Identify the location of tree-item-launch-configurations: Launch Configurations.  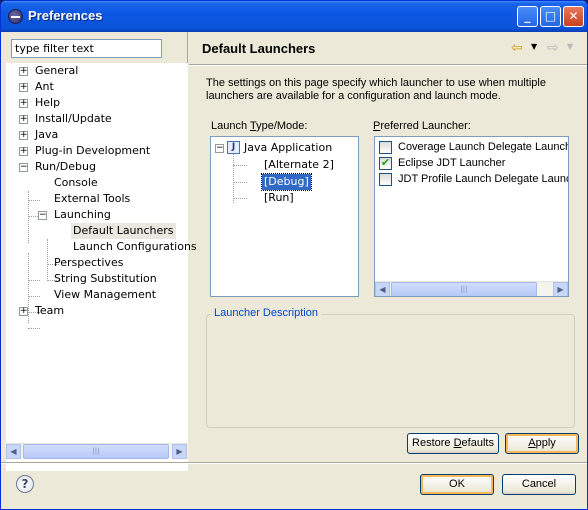
(101, 247).